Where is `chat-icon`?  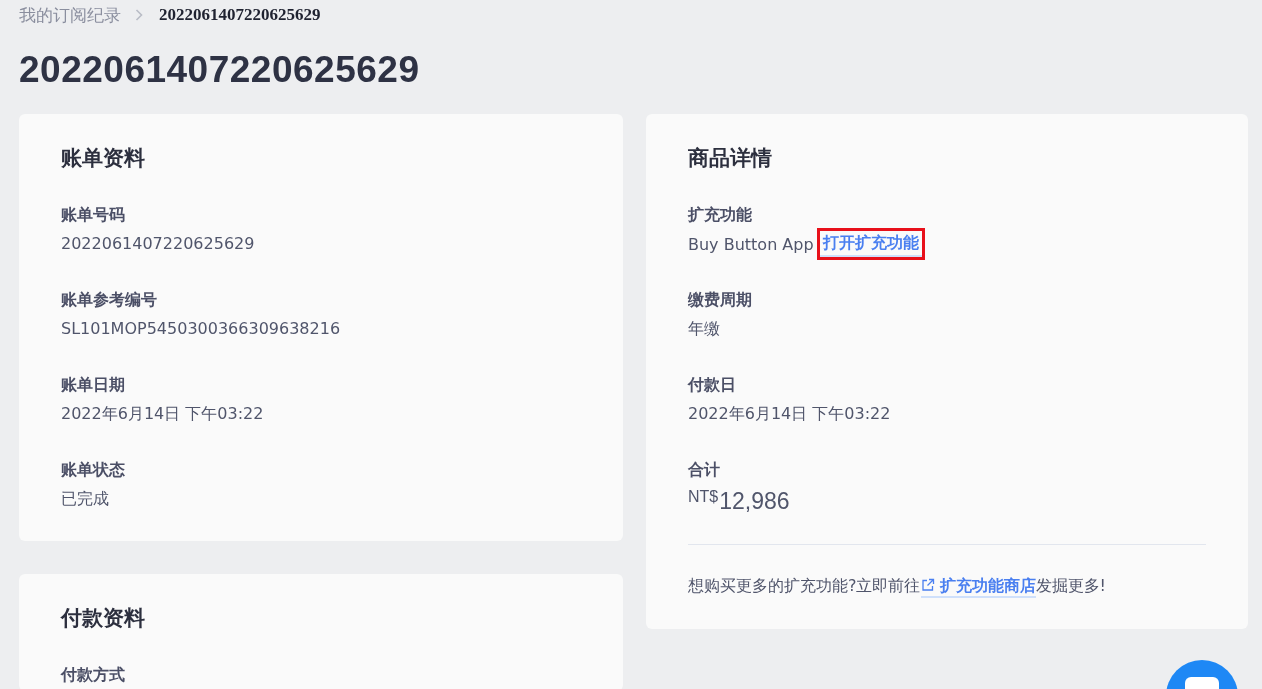 chat-icon is located at coordinates (1202, 674).